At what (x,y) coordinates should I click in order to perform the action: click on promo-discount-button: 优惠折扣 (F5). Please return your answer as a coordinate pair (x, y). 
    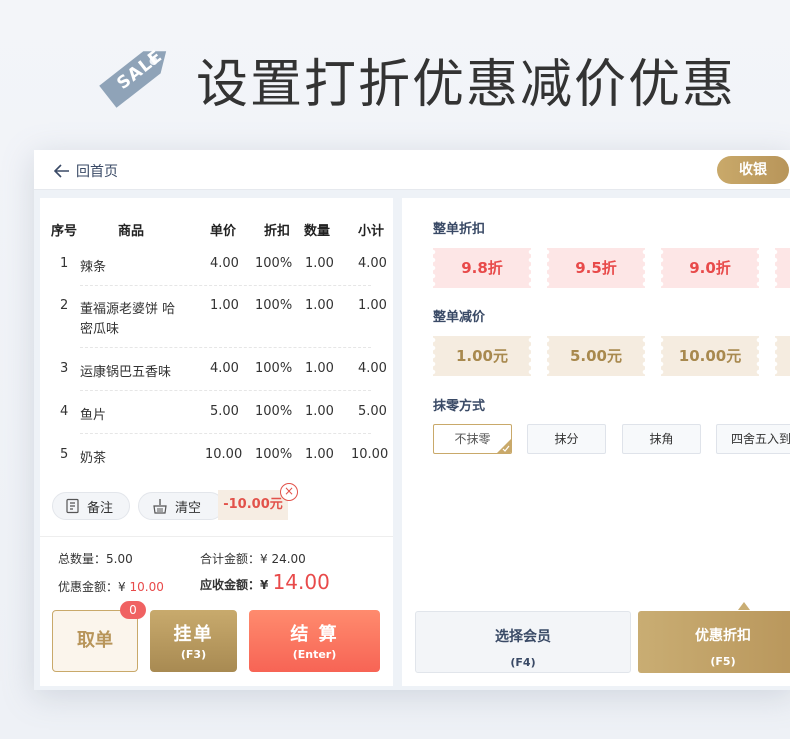
    Looking at the image, I should click on (714, 642).